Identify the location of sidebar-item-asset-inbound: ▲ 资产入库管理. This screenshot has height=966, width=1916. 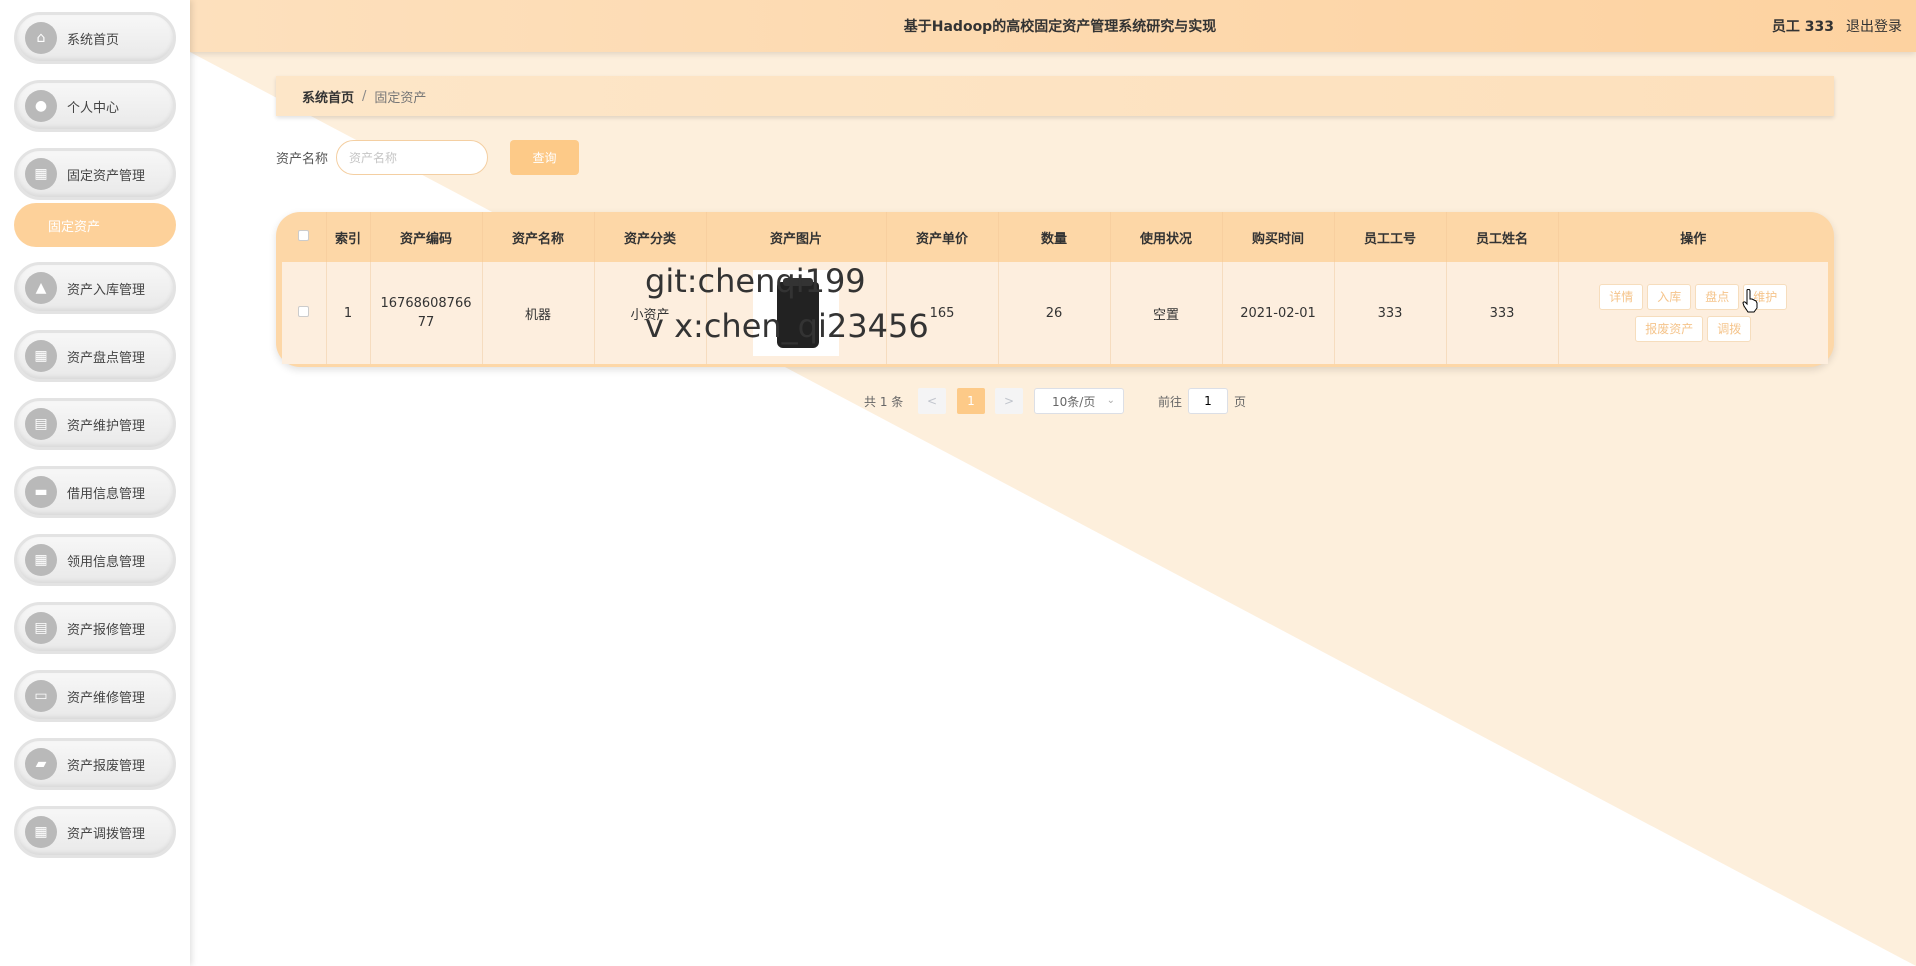
(95, 288).